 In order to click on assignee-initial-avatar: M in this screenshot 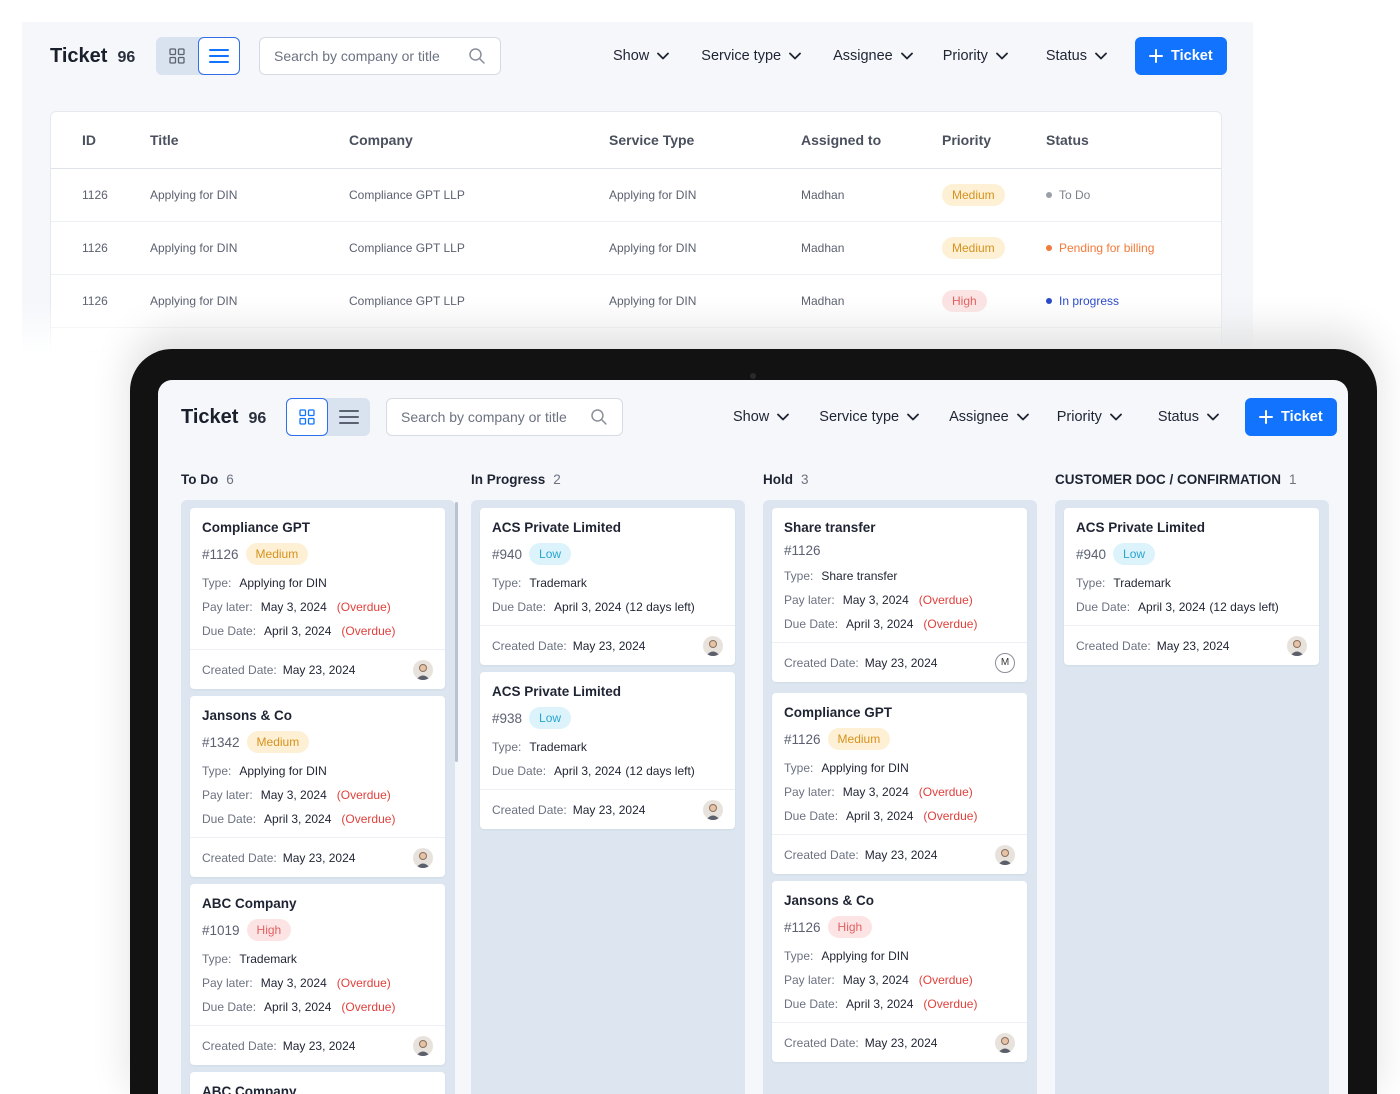, I will do `click(1005, 662)`.